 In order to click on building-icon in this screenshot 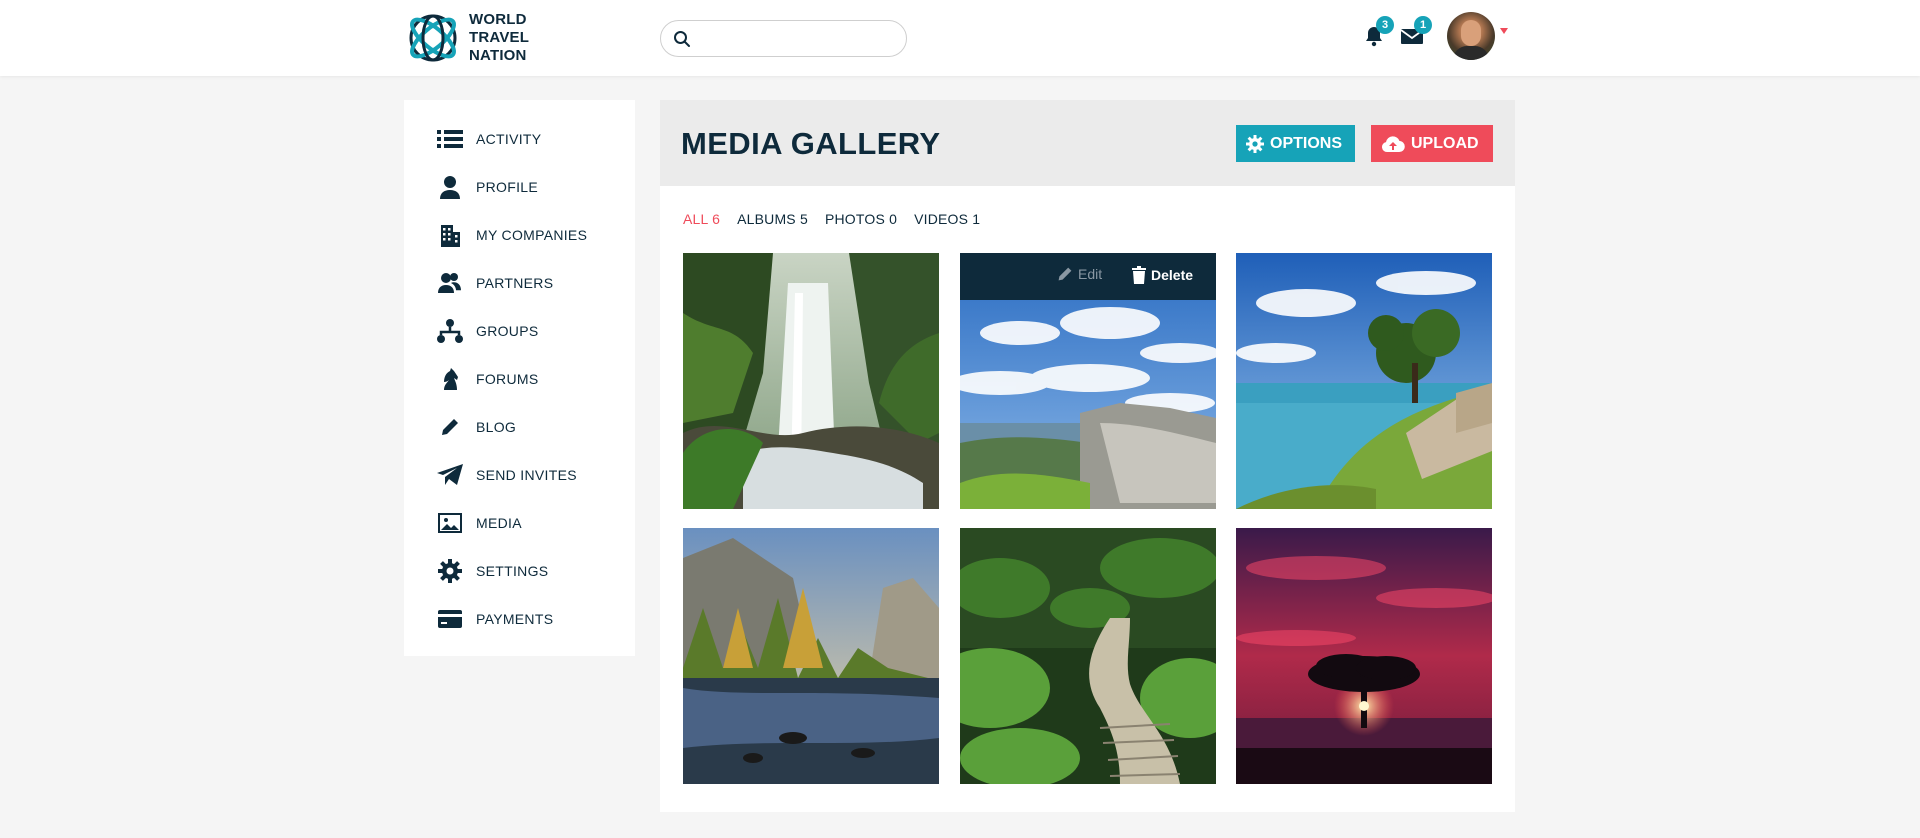, I will do `click(450, 235)`.